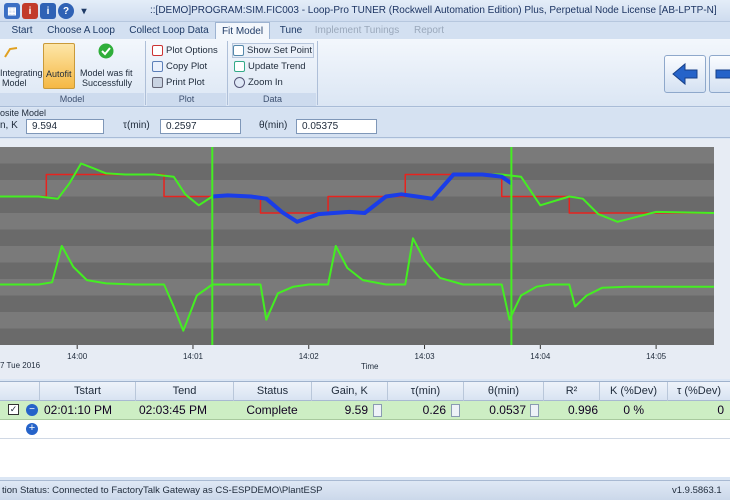 The image size is (730, 500). I want to click on remove-row-icon: −, so click(32, 410).